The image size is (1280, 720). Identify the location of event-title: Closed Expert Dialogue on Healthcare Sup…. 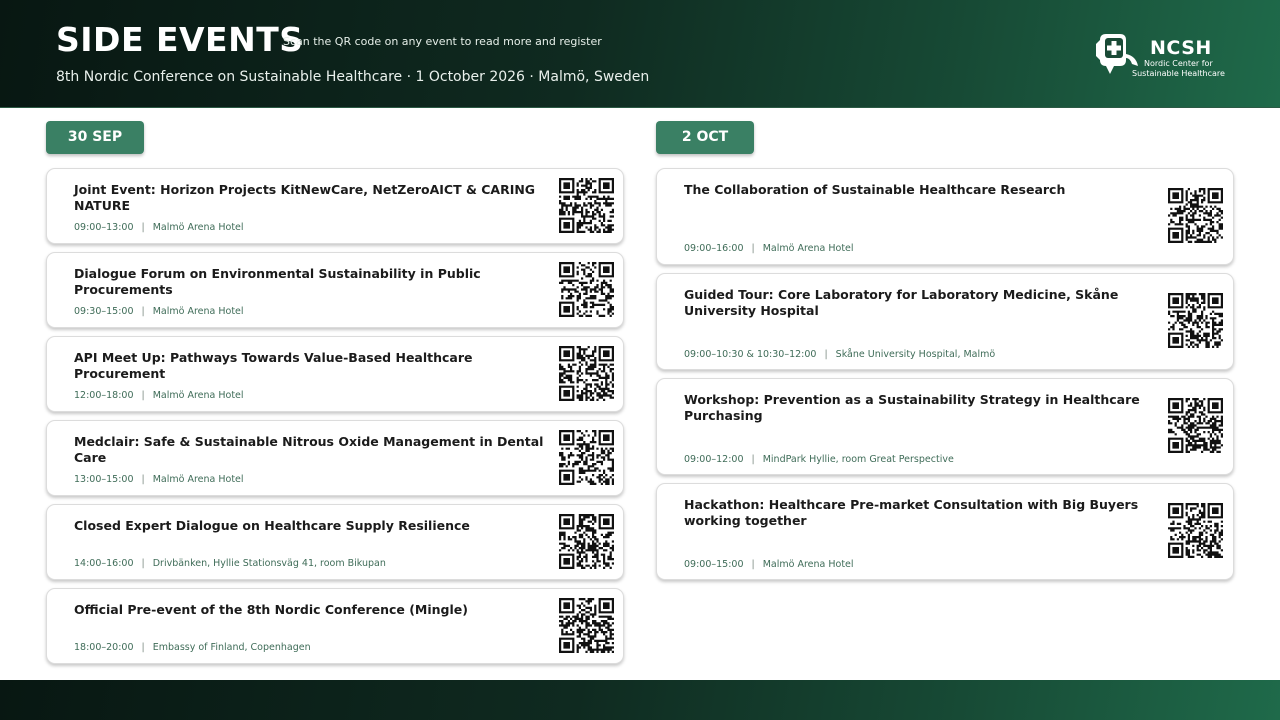
(272, 525).